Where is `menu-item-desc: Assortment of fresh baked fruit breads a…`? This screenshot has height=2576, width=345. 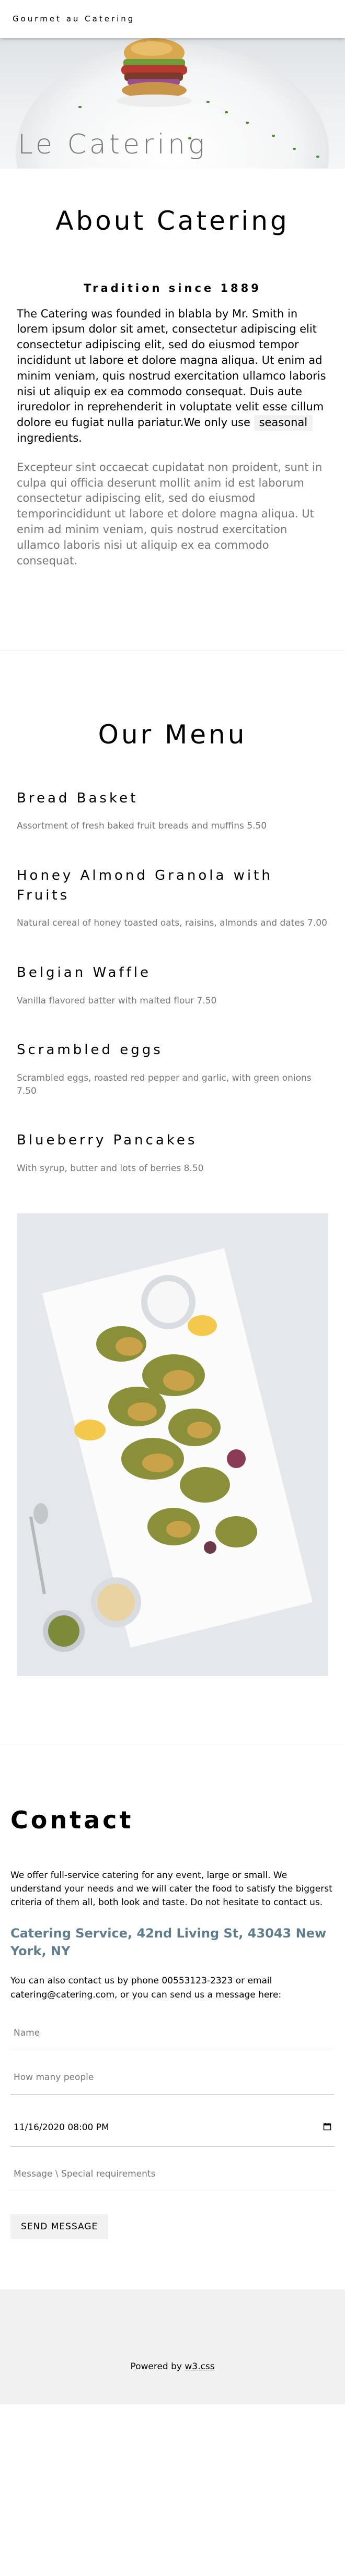 menu-item-desc: Assortment of fresh baked fruit breads a… is located at coordinates (142, 826).